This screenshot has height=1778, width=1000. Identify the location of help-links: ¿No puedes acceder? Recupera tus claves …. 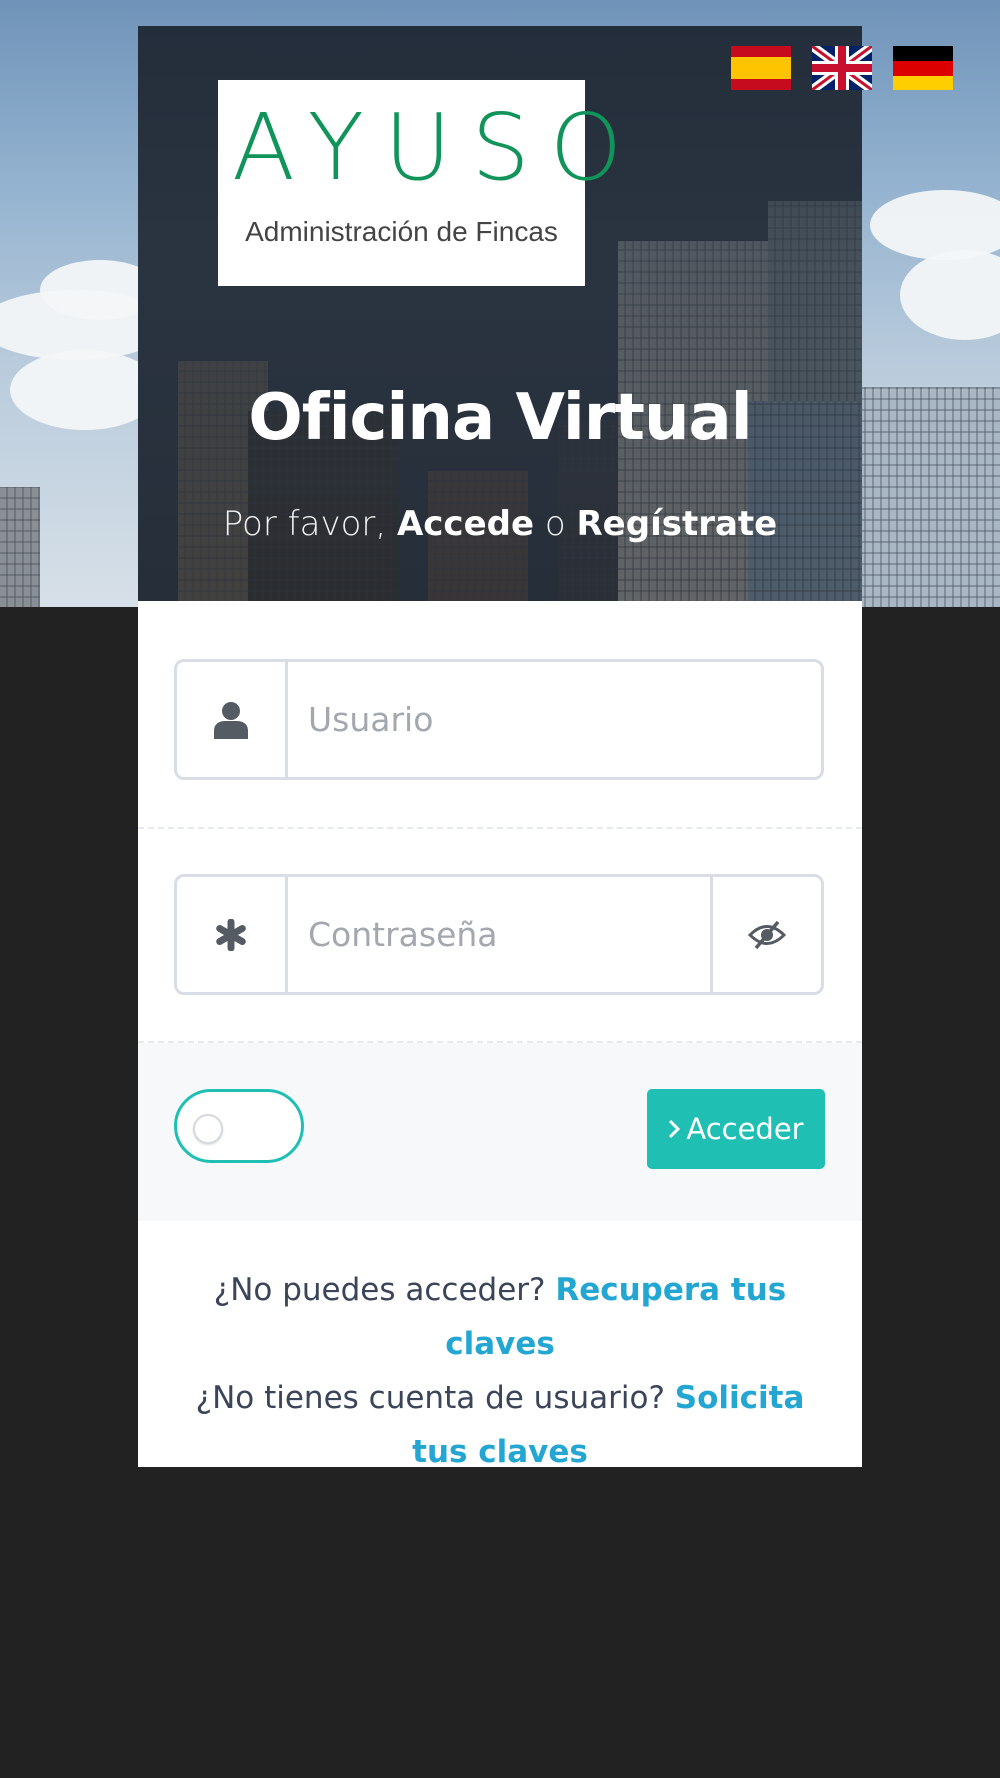
(500, 1371).